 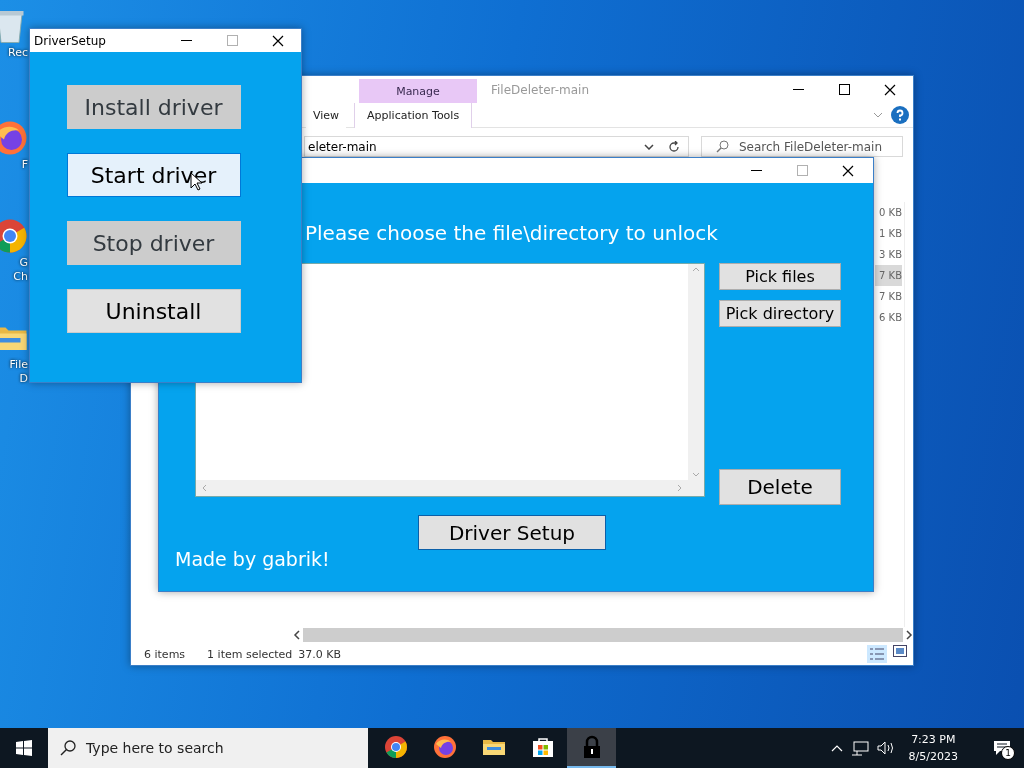 I want to click on search-field: Search FileDeleter-main, so click(x=802, y=146).